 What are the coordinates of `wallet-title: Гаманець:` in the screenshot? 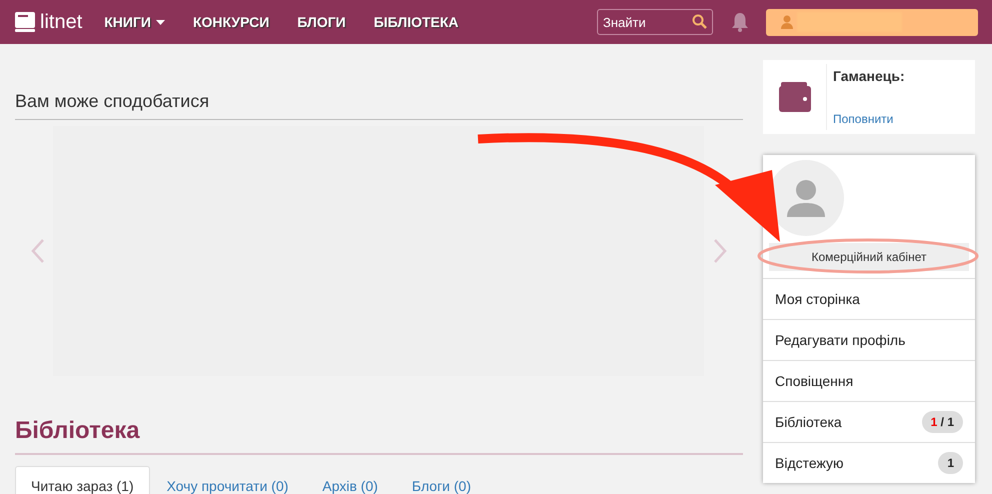 It's located at (869, 76).